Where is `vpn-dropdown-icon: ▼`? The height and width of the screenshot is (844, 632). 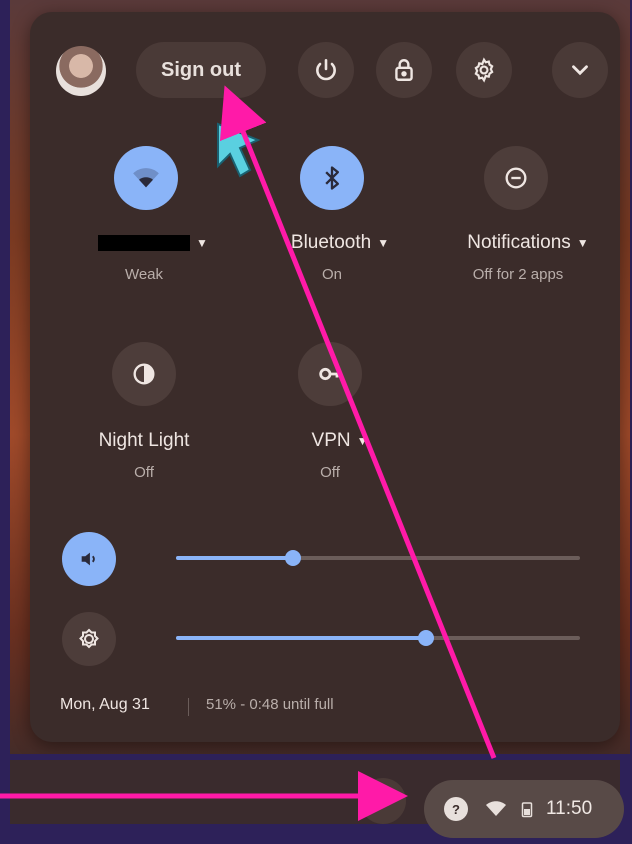
vpn-dropdown-icon: ▼ is located at coordinates (362, 440).